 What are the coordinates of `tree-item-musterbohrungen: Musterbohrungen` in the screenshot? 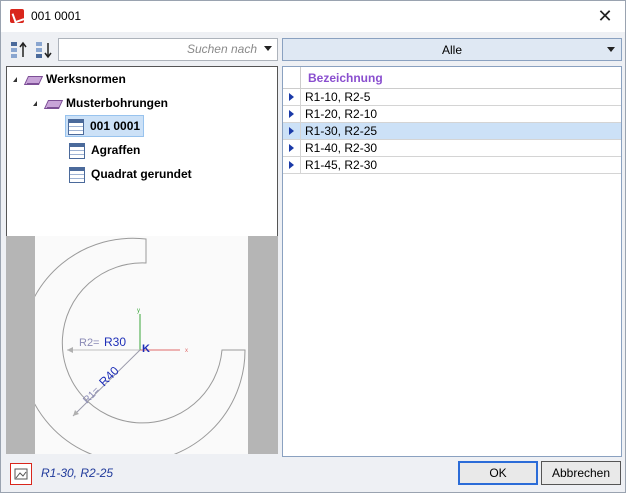 It's located at (100, 103).